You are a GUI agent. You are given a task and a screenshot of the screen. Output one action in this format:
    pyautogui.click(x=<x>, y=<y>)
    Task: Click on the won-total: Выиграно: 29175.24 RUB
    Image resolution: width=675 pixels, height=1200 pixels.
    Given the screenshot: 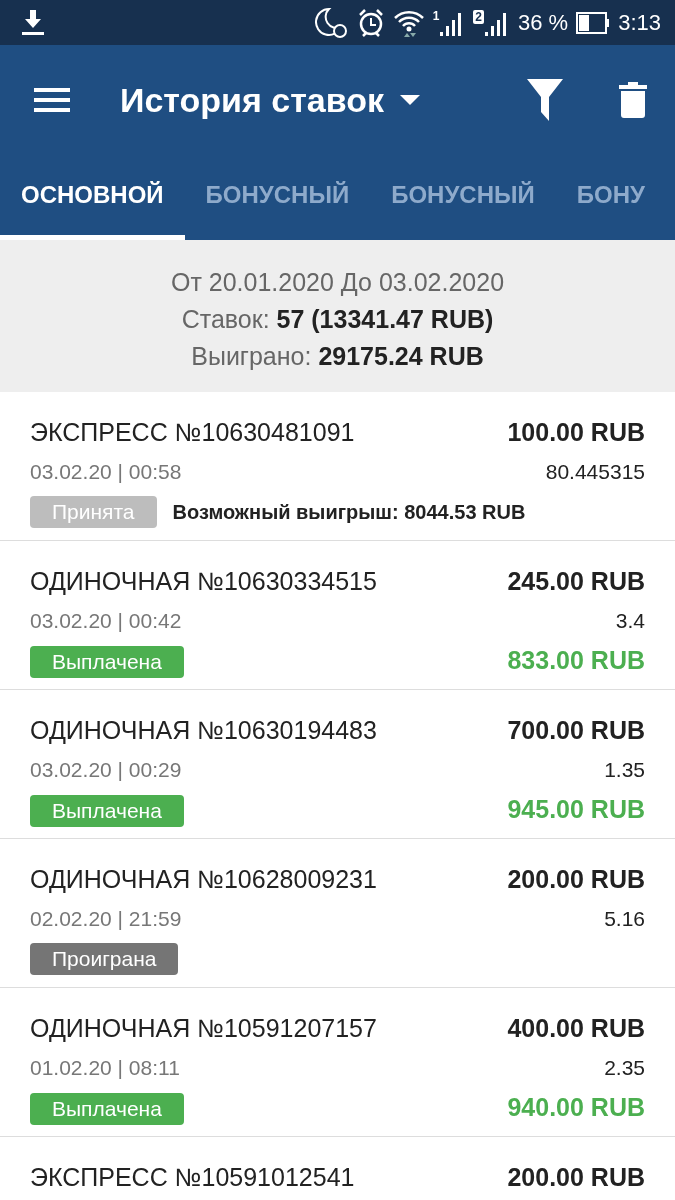 What is the action you would take?
    pyautogui.click(x=337, y=356)
    